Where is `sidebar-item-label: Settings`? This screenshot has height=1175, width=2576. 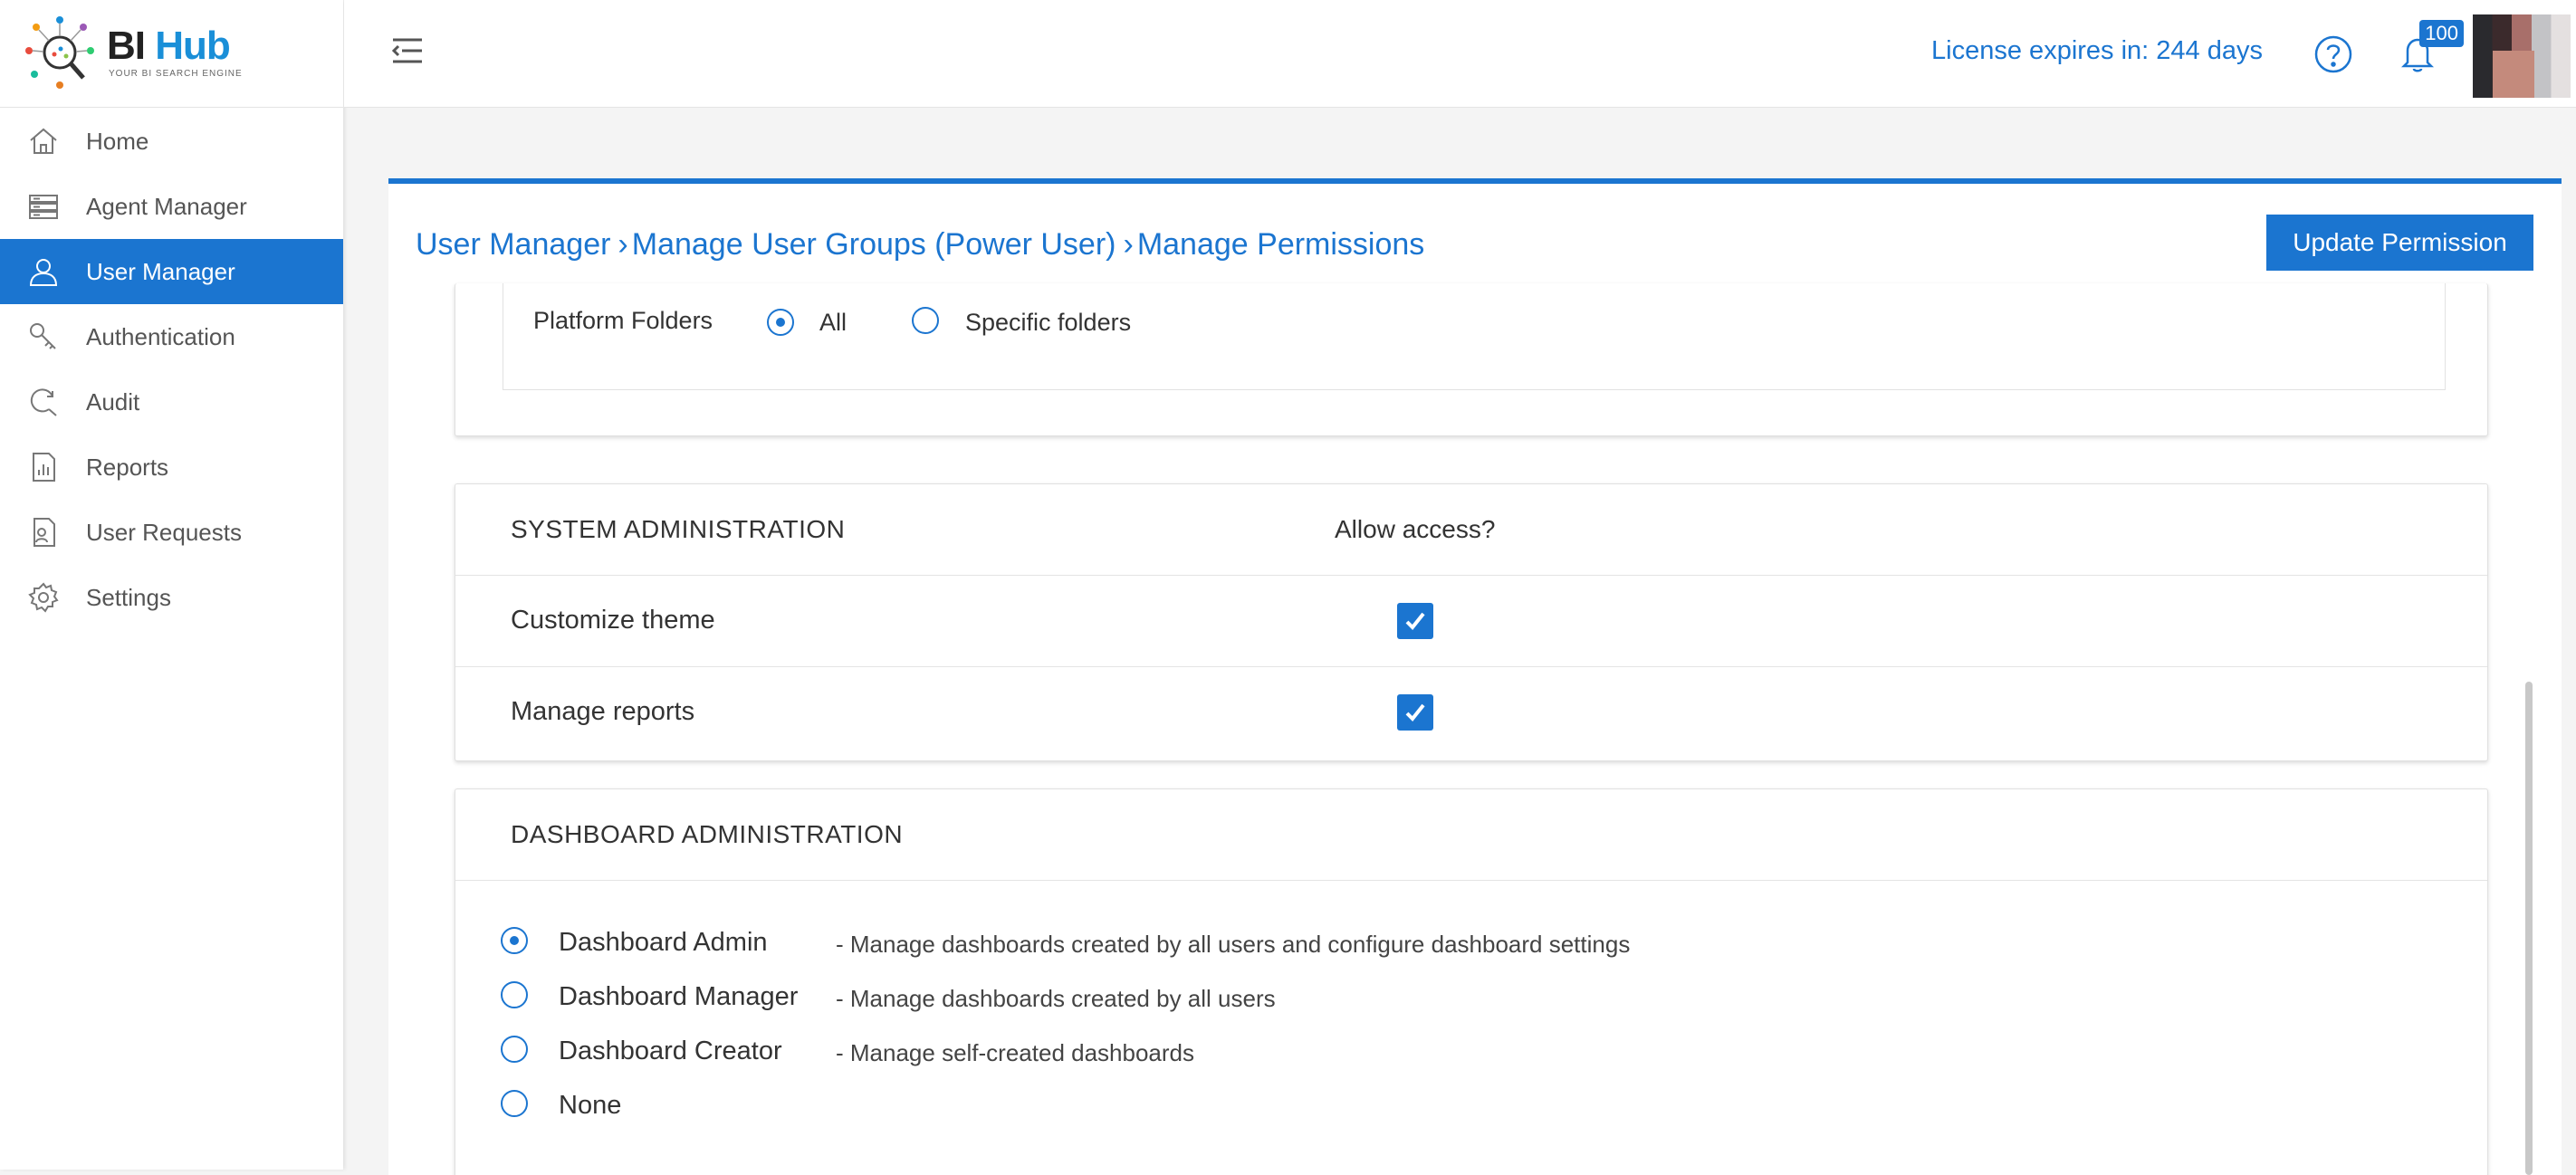
sidebar-item-label: Settings is located at coordinates (128, 597).